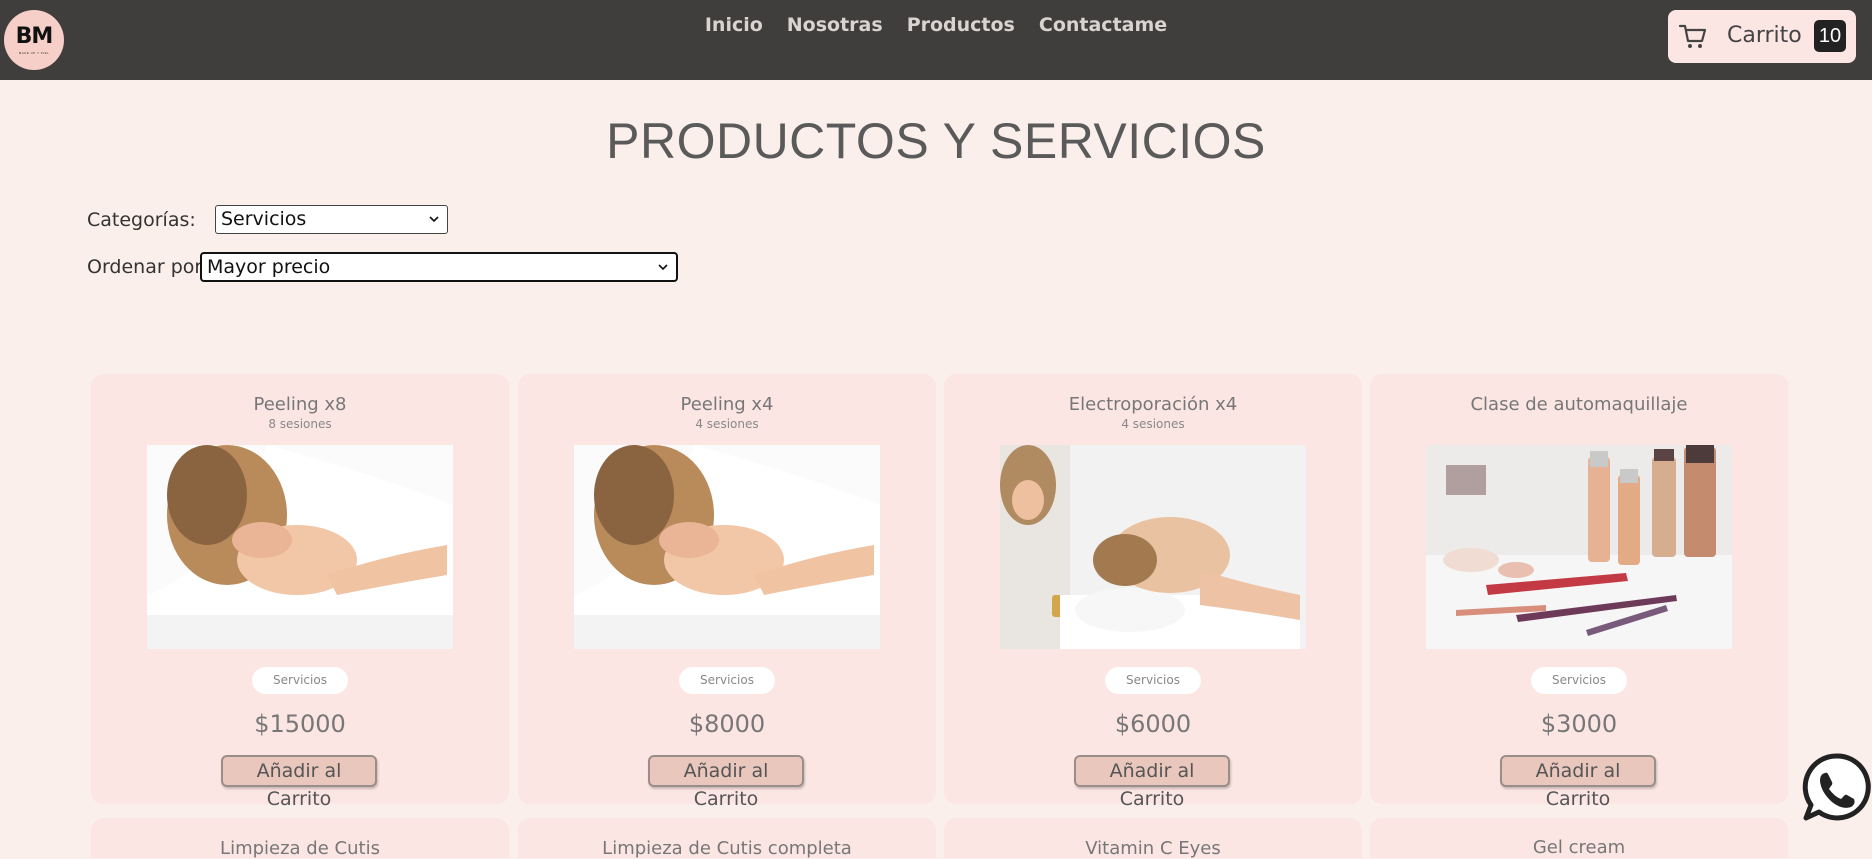  I want to click on page-title: PRODUCTOS Y SERVICIOS, so click(936, 141).